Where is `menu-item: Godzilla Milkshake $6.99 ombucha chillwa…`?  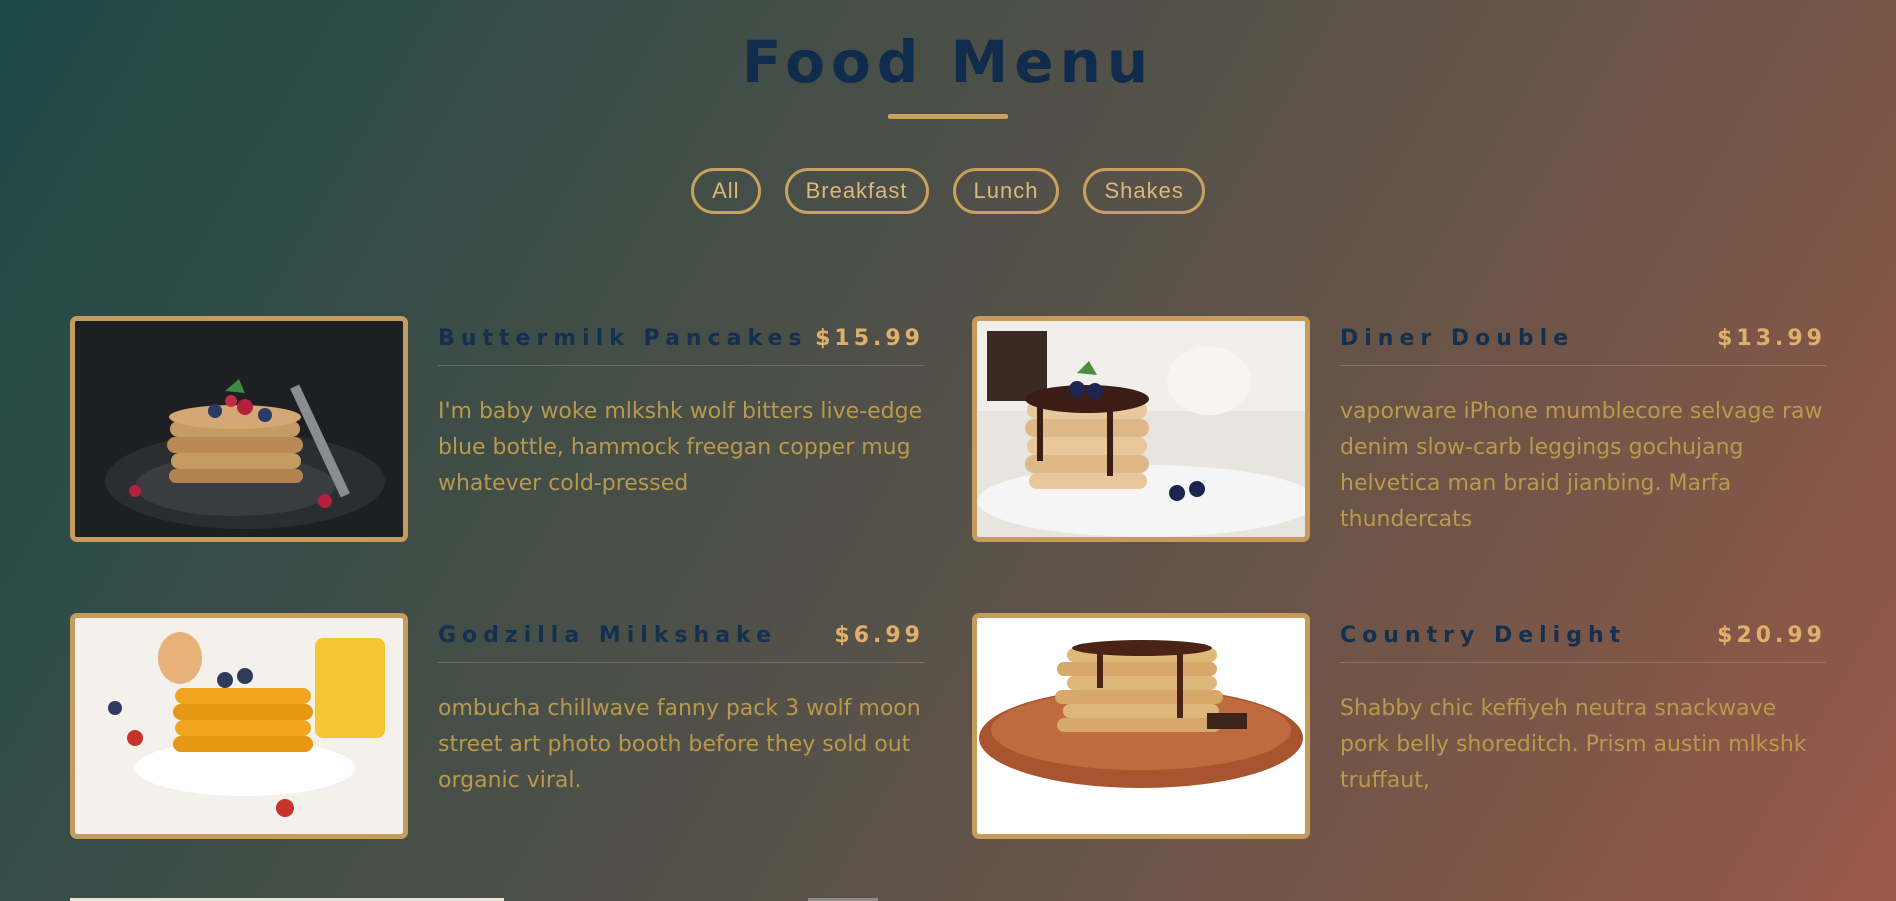
menu-item: Godzilla Milkshake $6.99 ombucha chillwa… is located at coordinates (497, 726).